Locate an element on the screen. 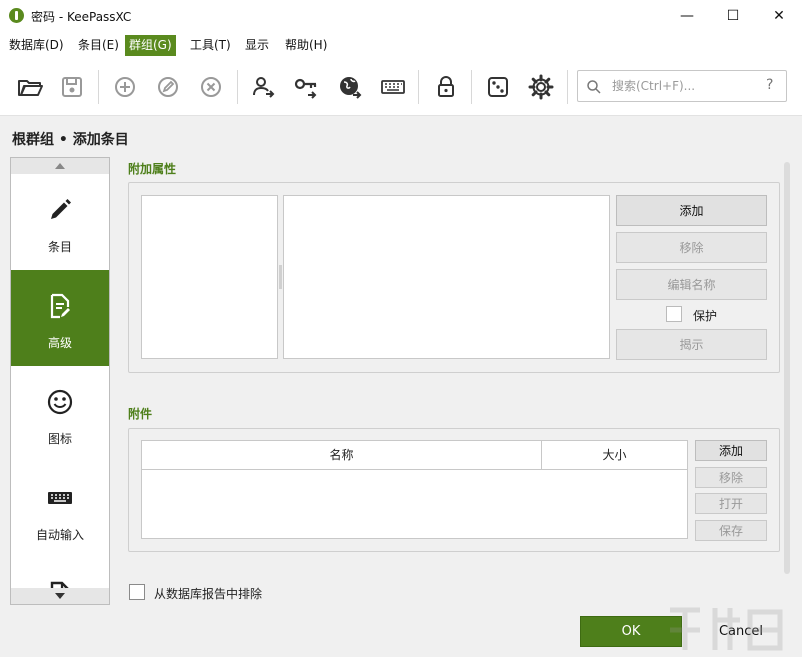  search-input is located at coordinates (682, 86).